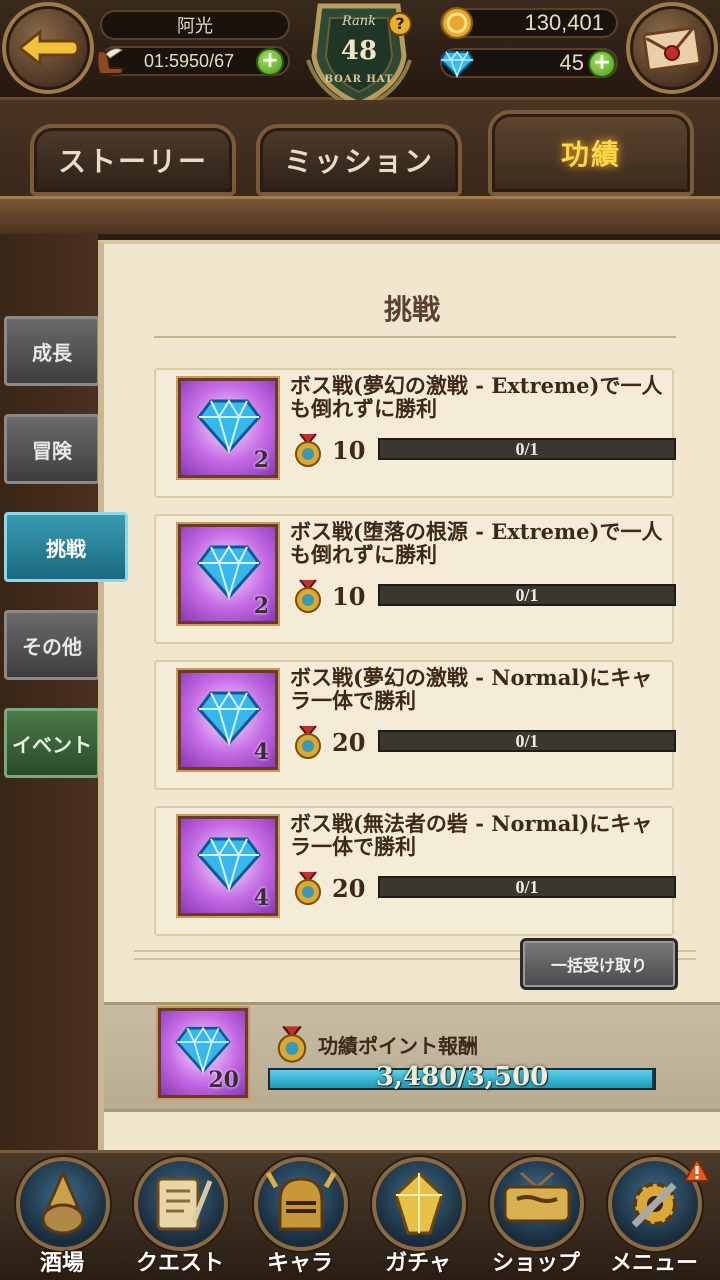 The height and width of the screenshot is (1280, 720). Describe the element at coordinates (462, 1077) in the screenshot. I see `total-progress-value: 3,480/3,500` at that location.